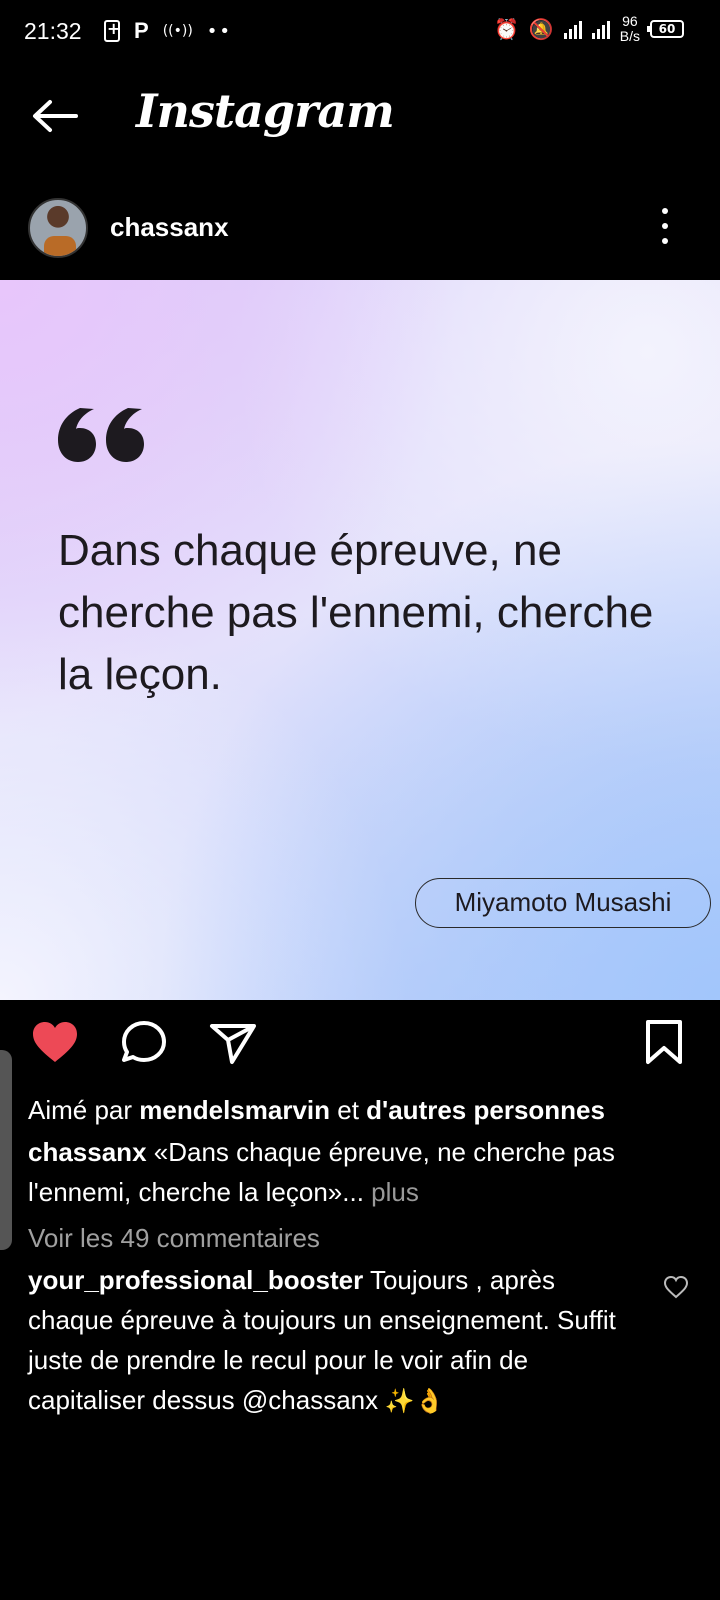 The height and width of the screenshot is (1600, 720). What do you see at coordinates (360, 33) in the screenshot?
I see `status-bar: 21:32 P ((•)) •• ⏰ 🔕 96 B/s 60` at bounding box center [360, 33].